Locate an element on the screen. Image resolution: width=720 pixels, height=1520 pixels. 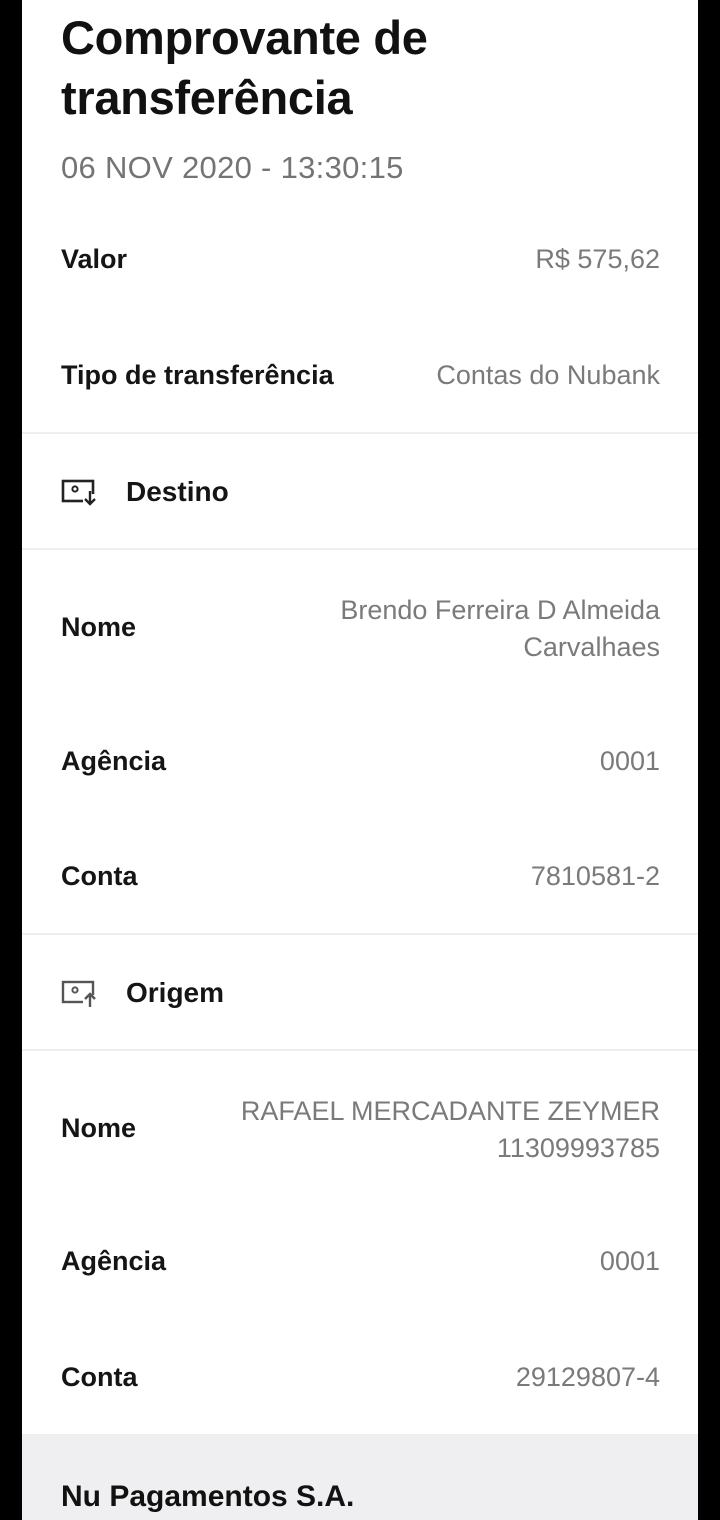
footer-institution: Nu Pagamentos S.A. is located at coordinates (360, 1477).